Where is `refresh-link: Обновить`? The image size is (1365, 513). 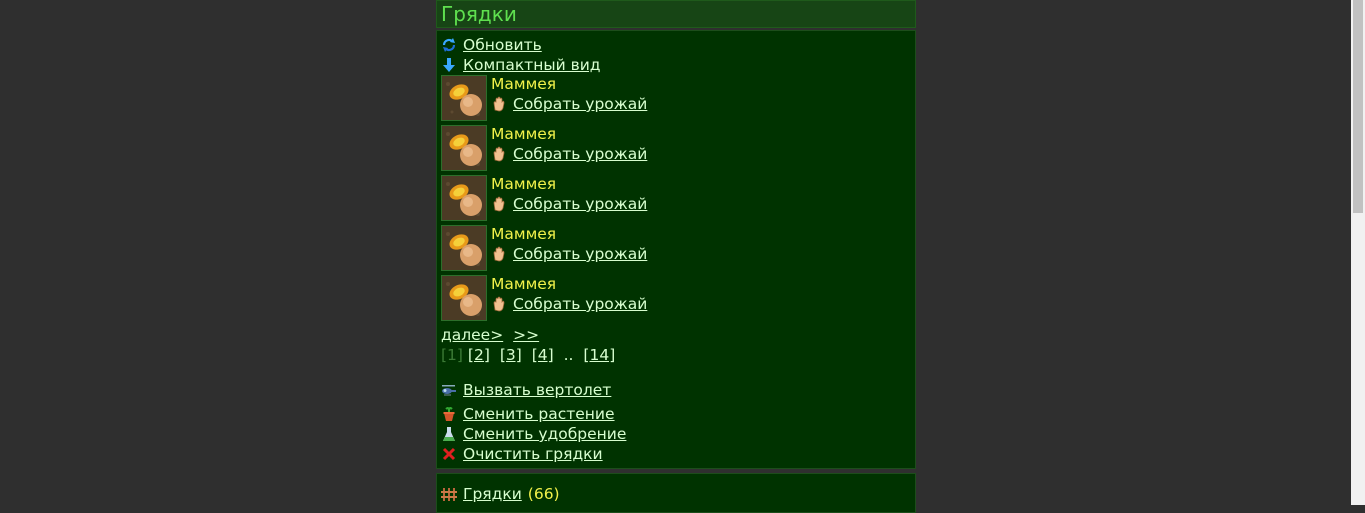
refresh-link: Обновить is located at coordinates (502, 45).